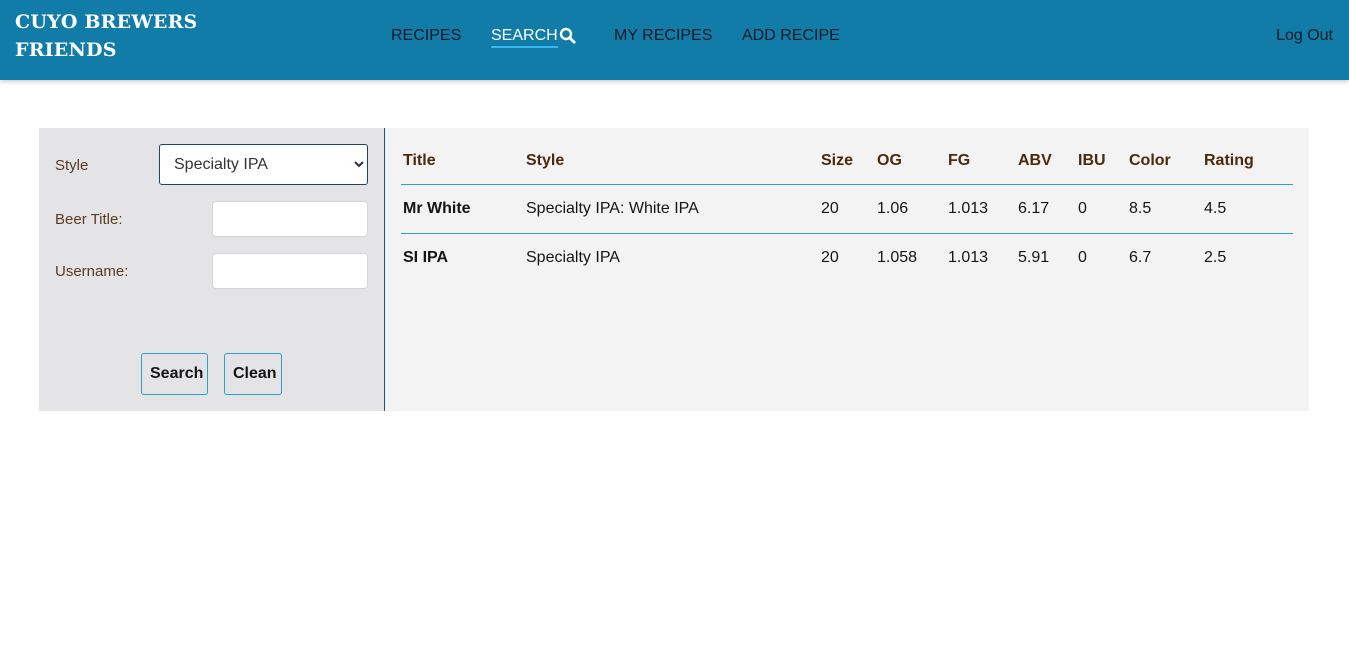 The image size is (1349, 649). Describe the element at coordinates (174, 374) in the screenshot. I see `search-button: Search` at that location.